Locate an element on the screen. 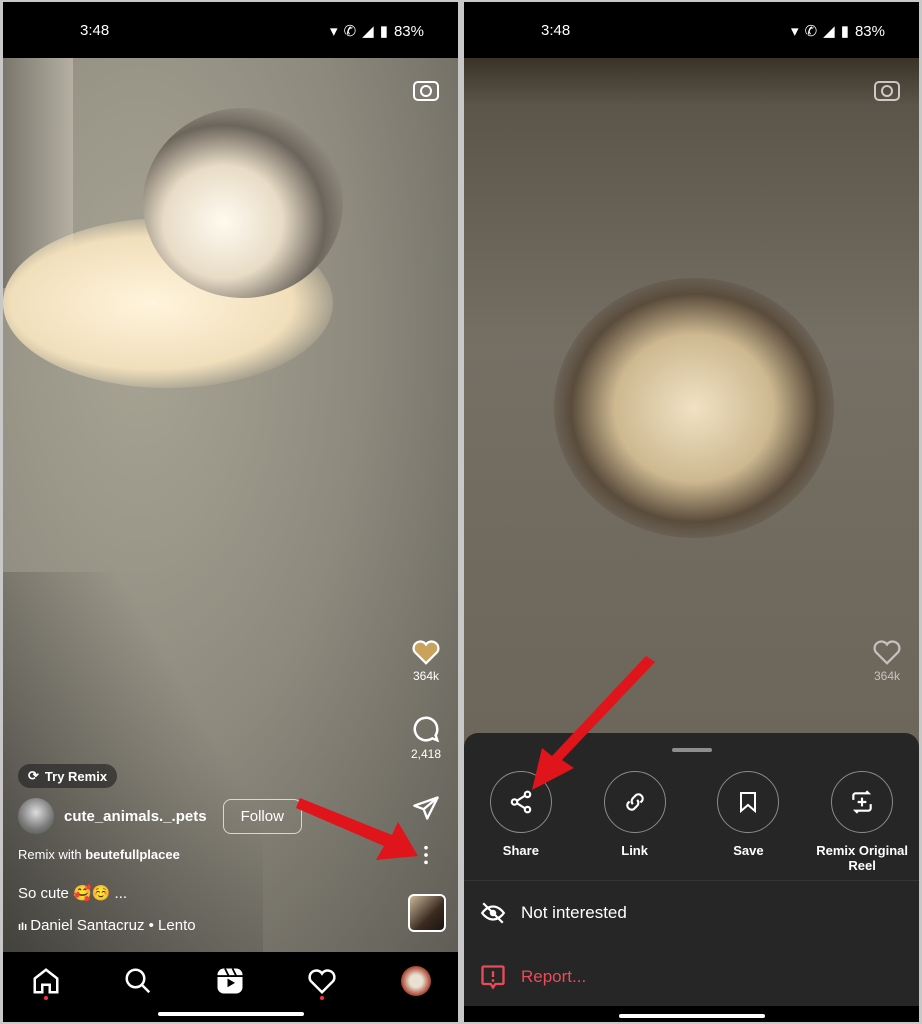 The image size is (922, 1024). save-button: Save is located at coordinates (749, 822).